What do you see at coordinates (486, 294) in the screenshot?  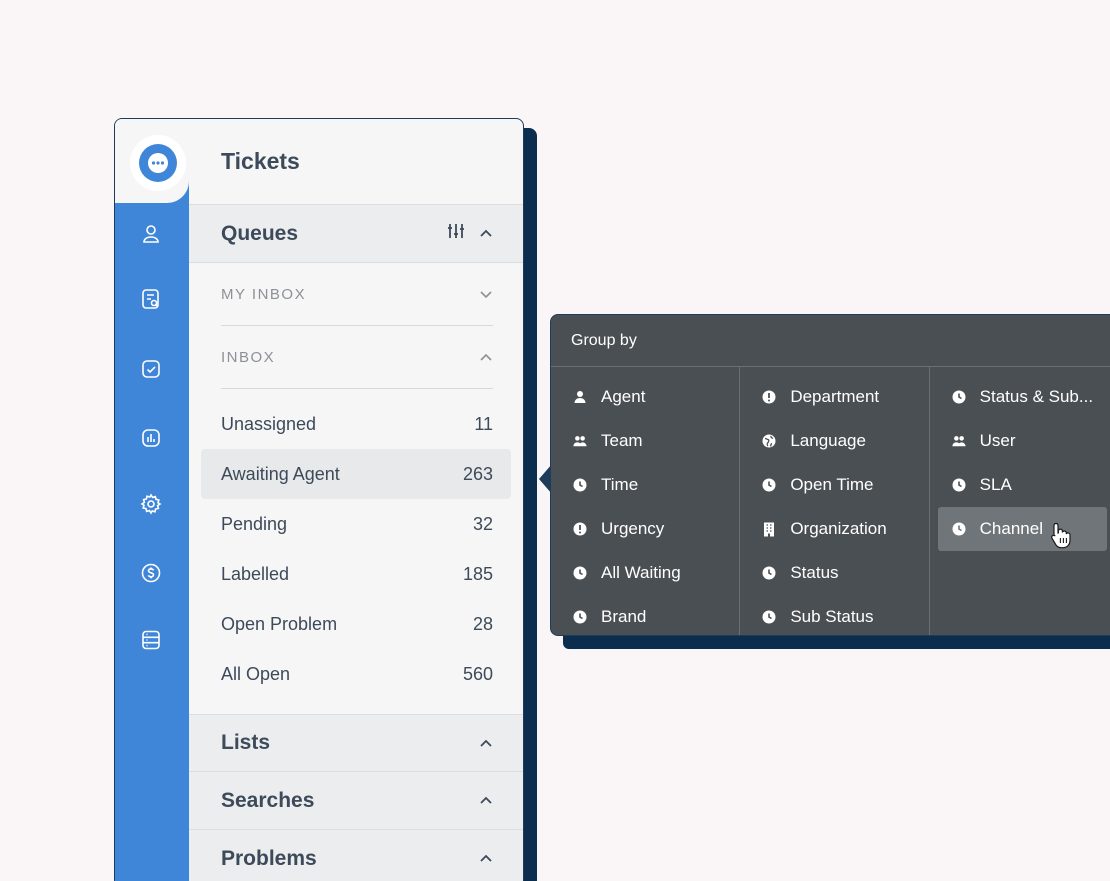 I see `chevron-down-icon` at bounding box center [486, 294].